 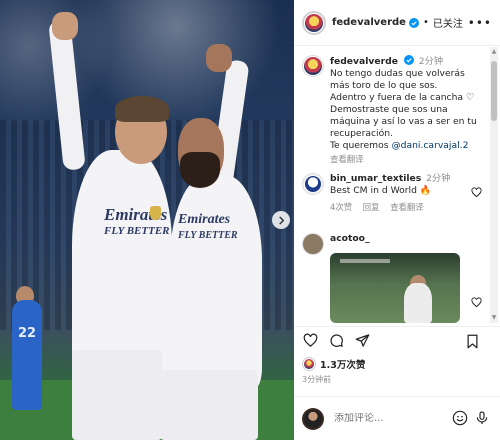 I want to click on comment-meta: 4次赞 回复 查看翻译, so click(x=407, y=207).